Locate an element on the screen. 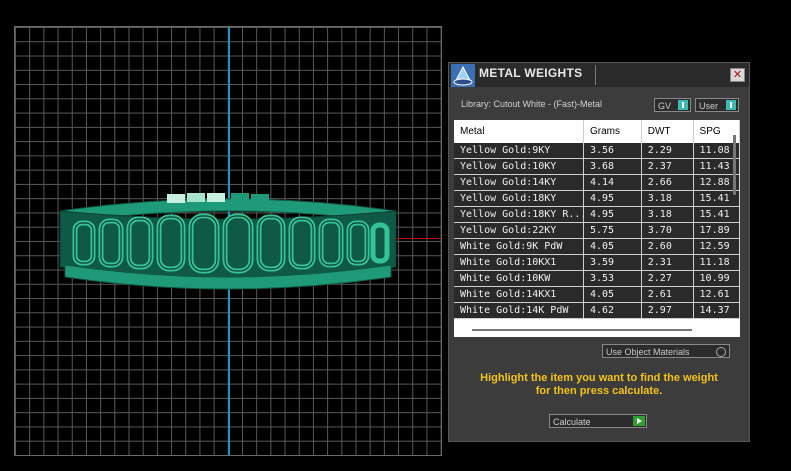  table-row: White Gold:9K PdW 4.05 2.60 12.59 is located at coordinates (597, 246).